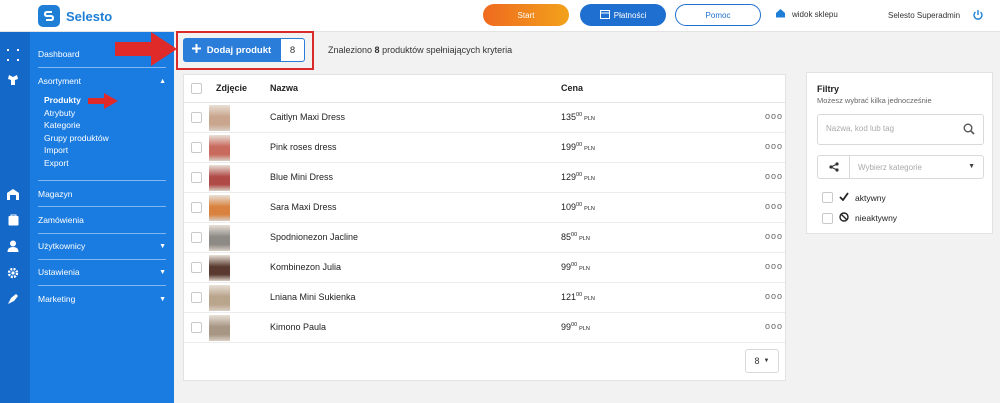 The width and height of the screenshot is (1000, 403). I want to click on table-row: Spodnionezon Jacline 8500PLN ooo, so click(484, 238).